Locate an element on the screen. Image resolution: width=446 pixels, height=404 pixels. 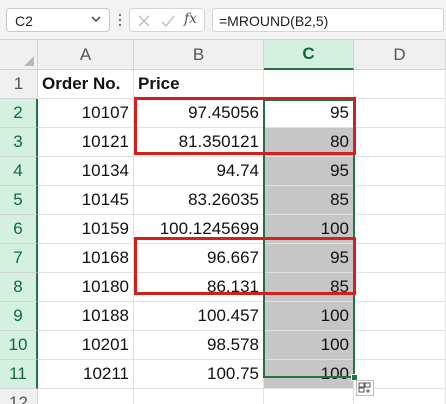
cell-b7: 96.667 is located at coordinates (199, 258).